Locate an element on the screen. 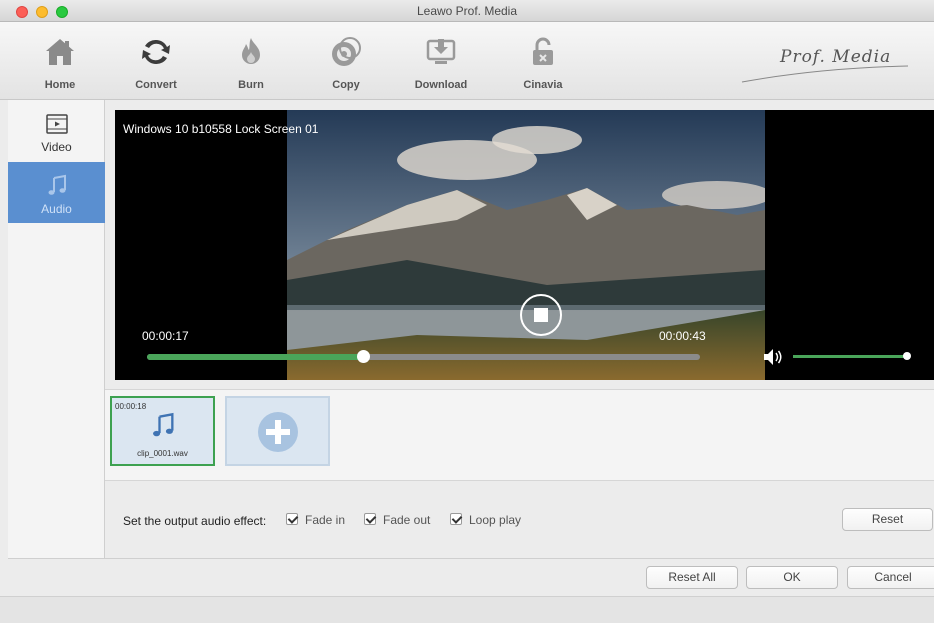 This screenshot has height=623, width=934. burn-icon is located at coordinates (251, 51).